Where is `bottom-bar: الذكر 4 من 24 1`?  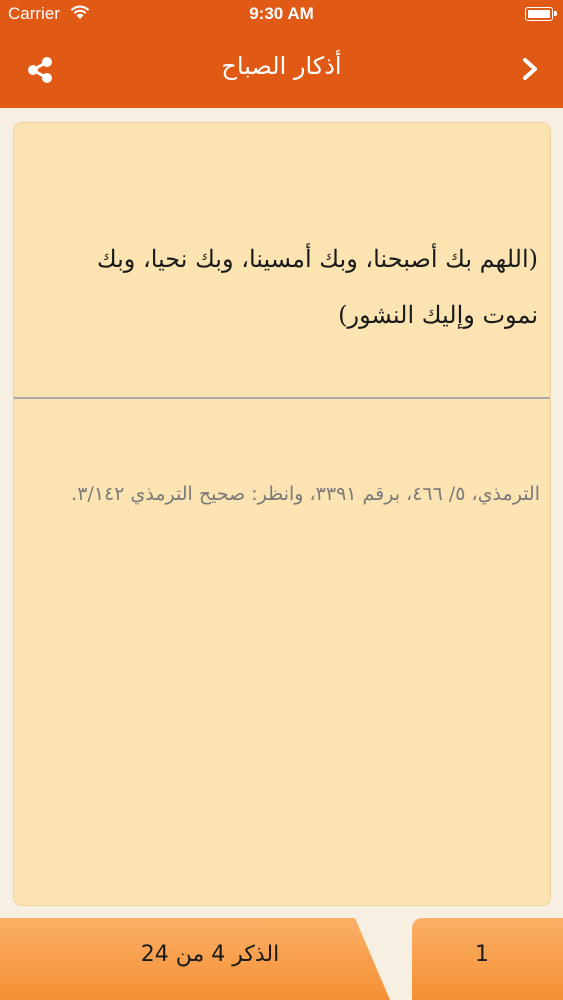 bottom-bar: الذكر 4 من 24 1 is located at coordinates (281, 959).